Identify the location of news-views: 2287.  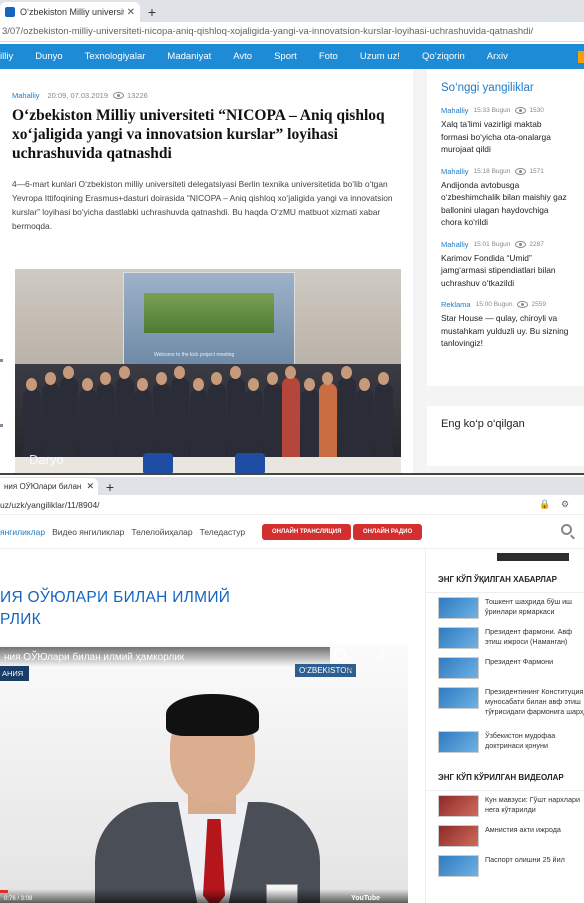
(536, 244).